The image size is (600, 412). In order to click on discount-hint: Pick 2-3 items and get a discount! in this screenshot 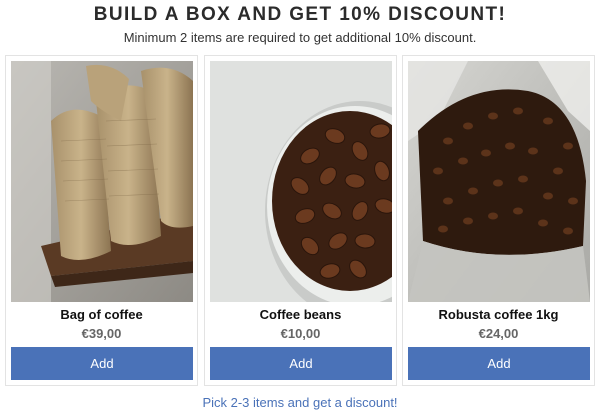, I will do `click(300, 402)`.